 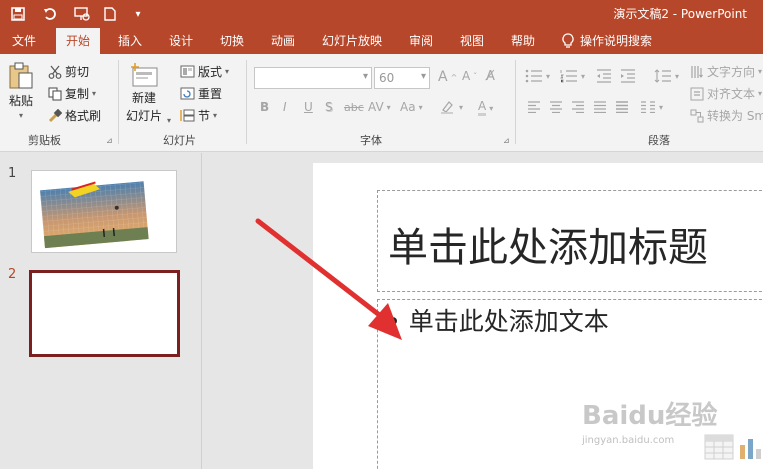 I want to click on watermark-url: jingyan.baidu.com, so click(x=628, y=440).